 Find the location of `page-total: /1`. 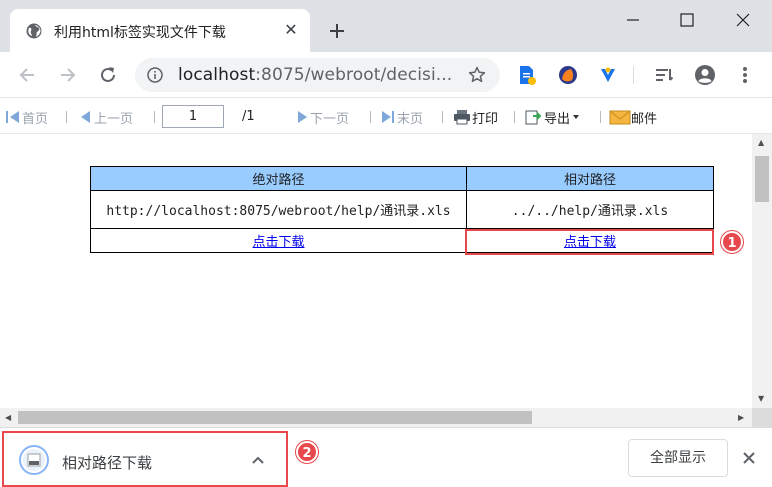

page-total: /1 is located at coordinates (248, 116).